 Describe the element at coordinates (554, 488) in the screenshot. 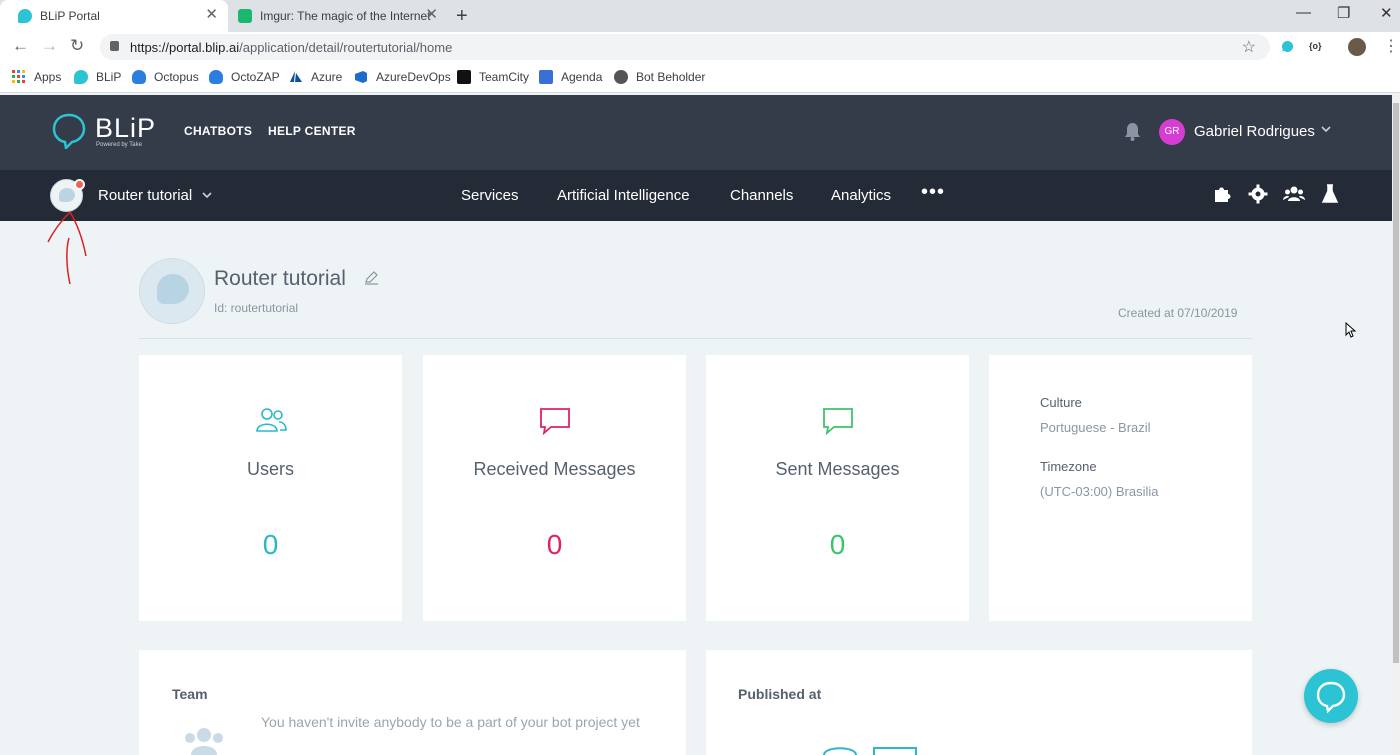

I see `received-messages-card: Received Messages 0` at that location.